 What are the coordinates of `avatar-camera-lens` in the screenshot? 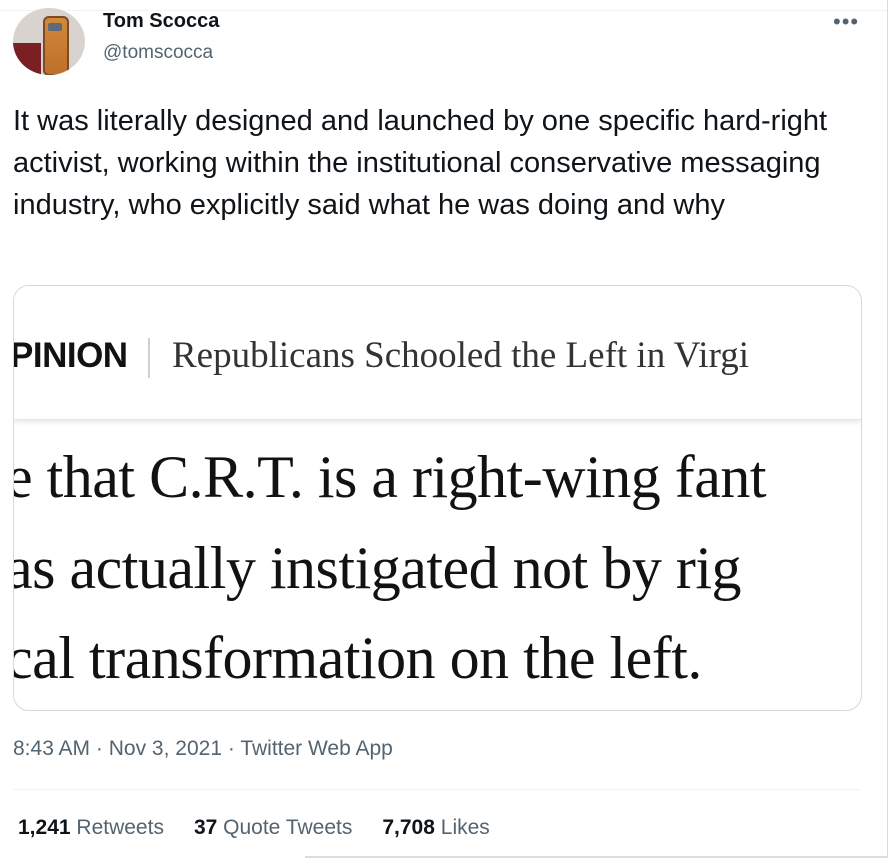 It's located at (55, 27).